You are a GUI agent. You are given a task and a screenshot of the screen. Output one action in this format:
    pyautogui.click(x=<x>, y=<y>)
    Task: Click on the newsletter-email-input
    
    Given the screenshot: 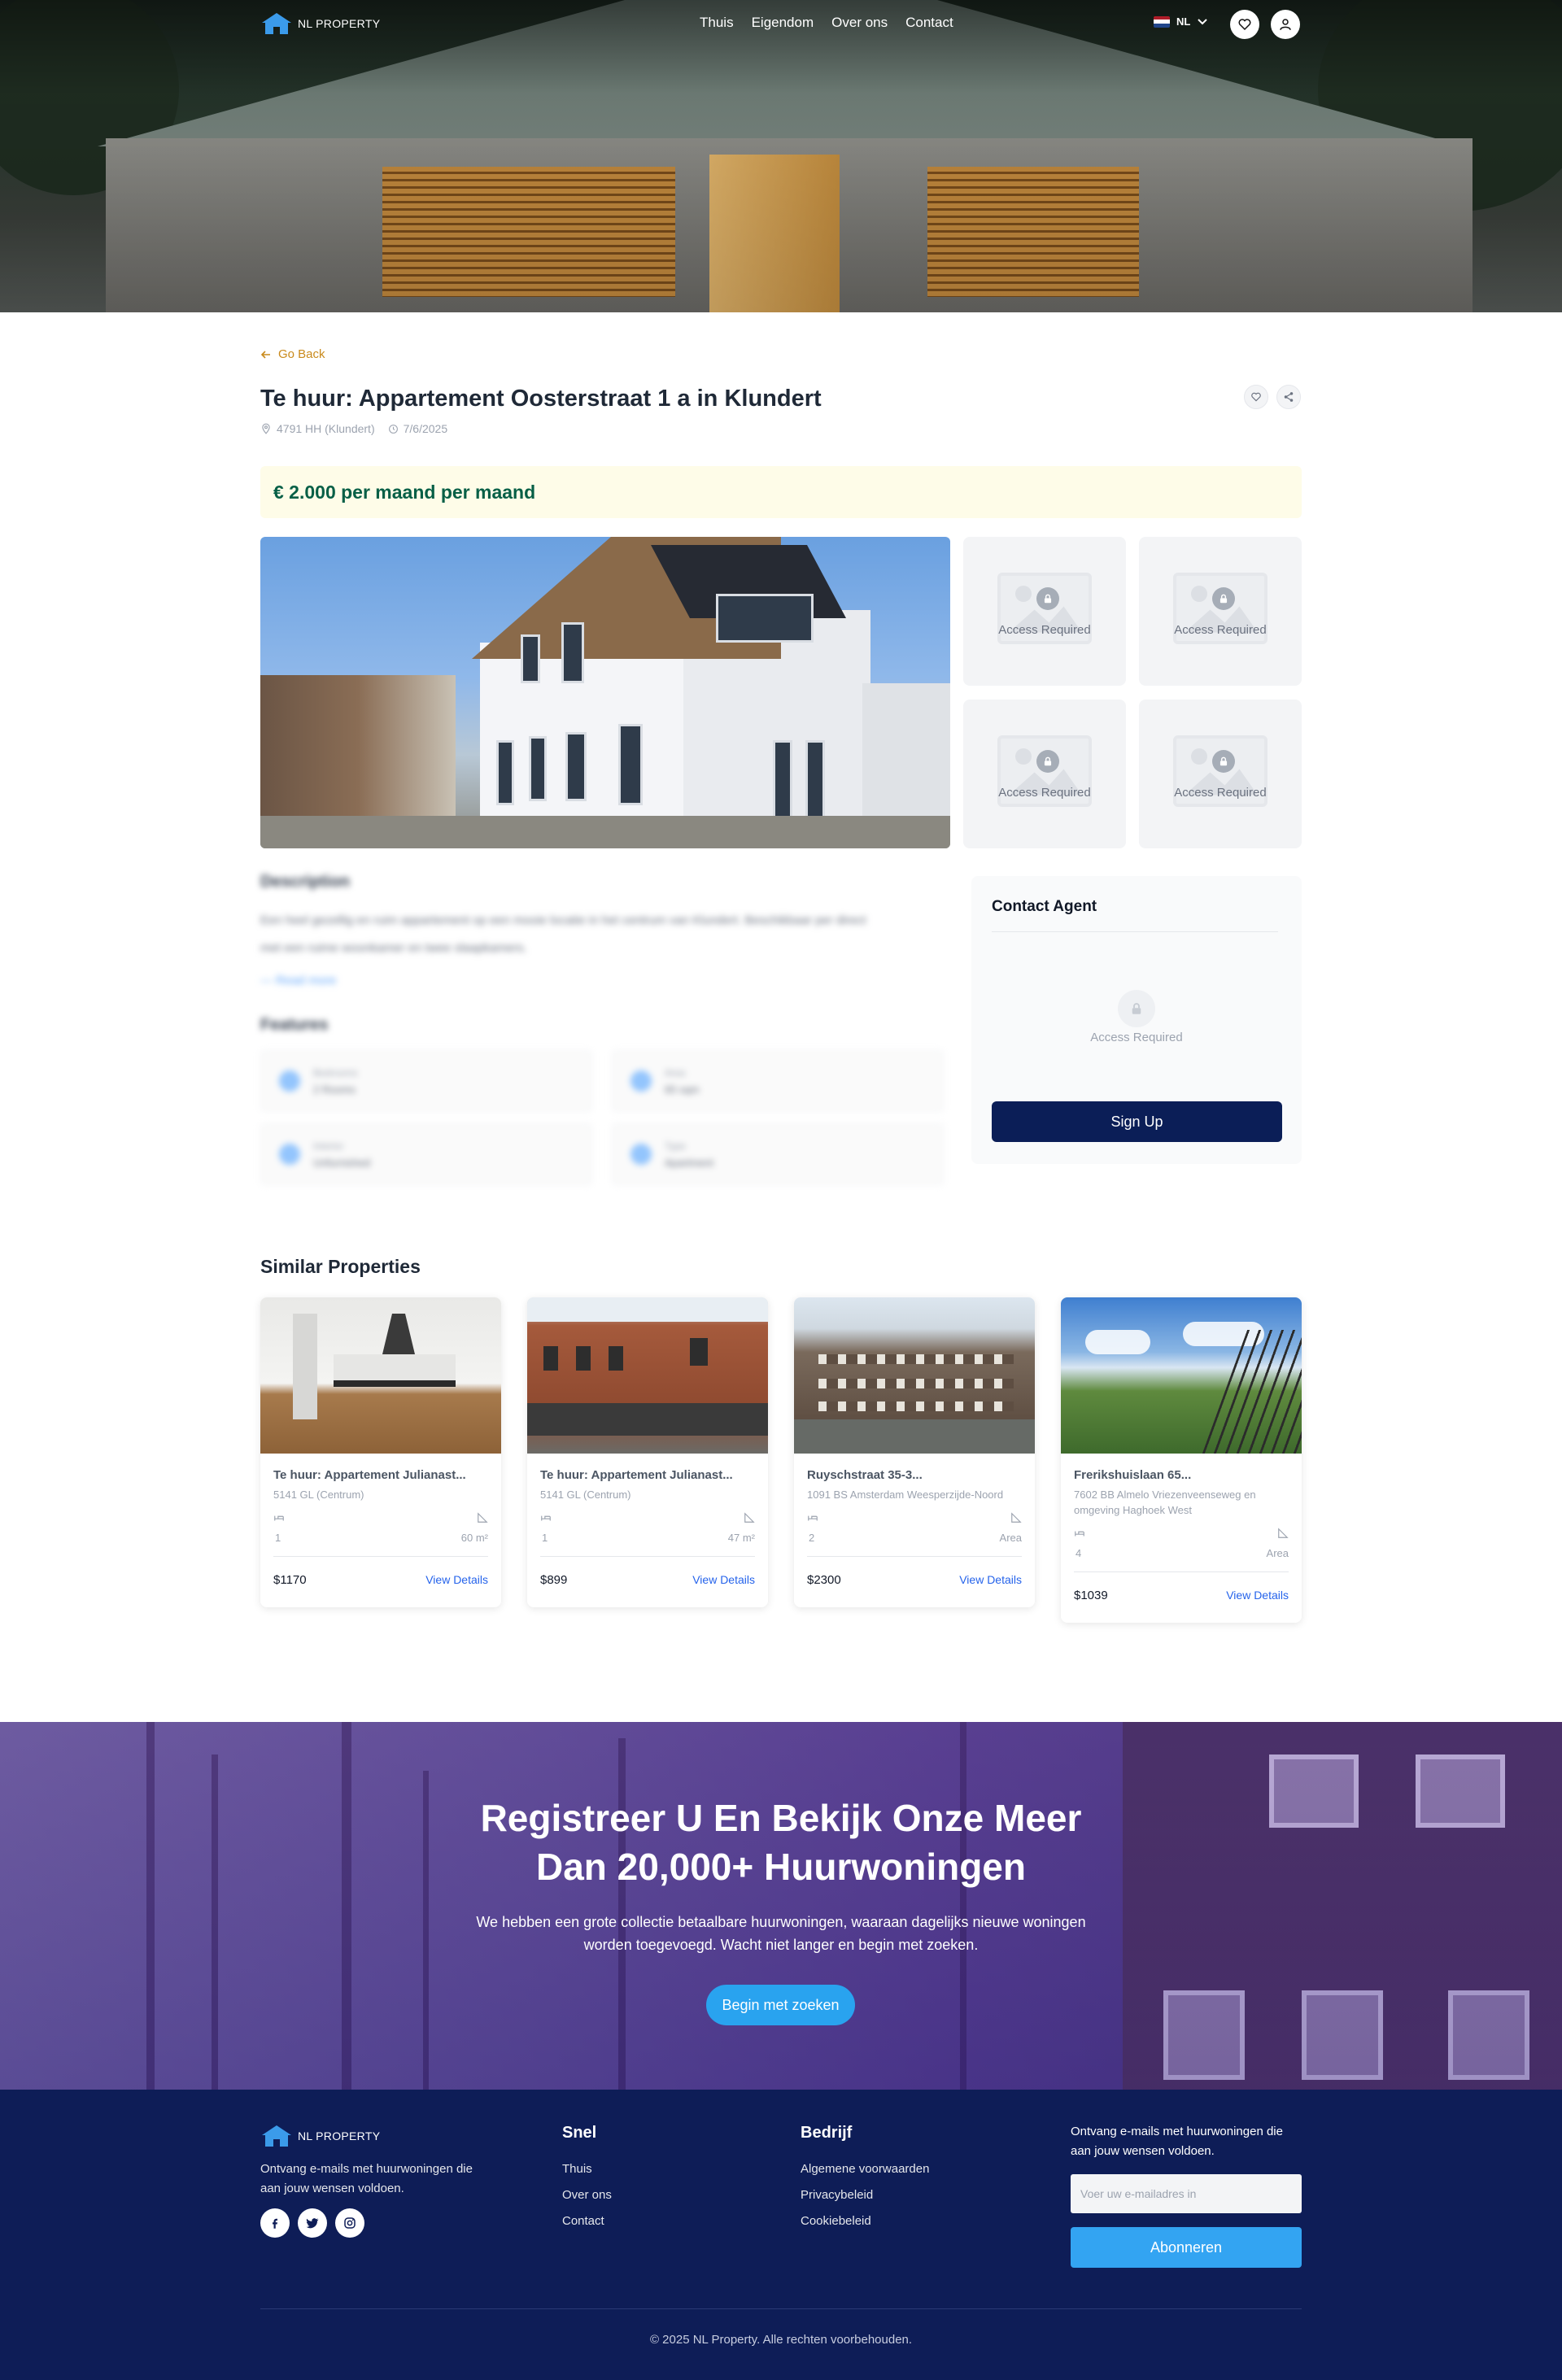 What is the action you would take?
    pyautogui.click(x=1186, y=2193)
    